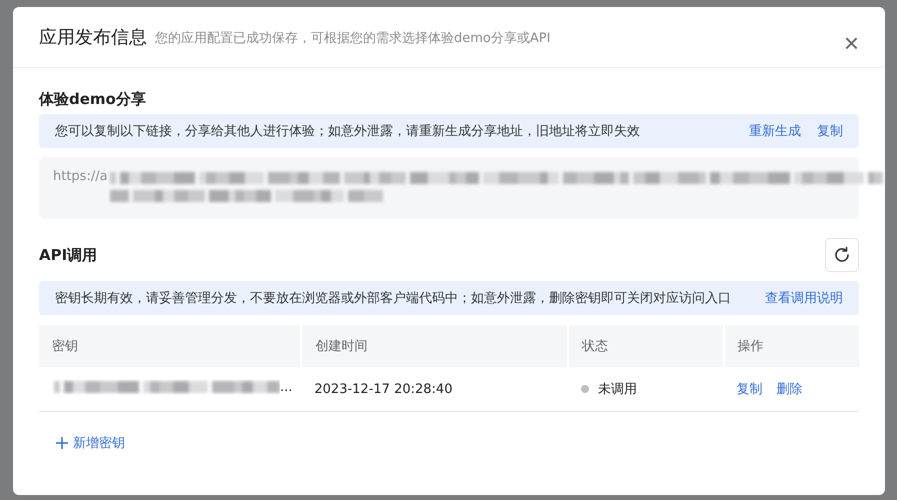  I want to click on column-header: 密钥, so click(170, 346).